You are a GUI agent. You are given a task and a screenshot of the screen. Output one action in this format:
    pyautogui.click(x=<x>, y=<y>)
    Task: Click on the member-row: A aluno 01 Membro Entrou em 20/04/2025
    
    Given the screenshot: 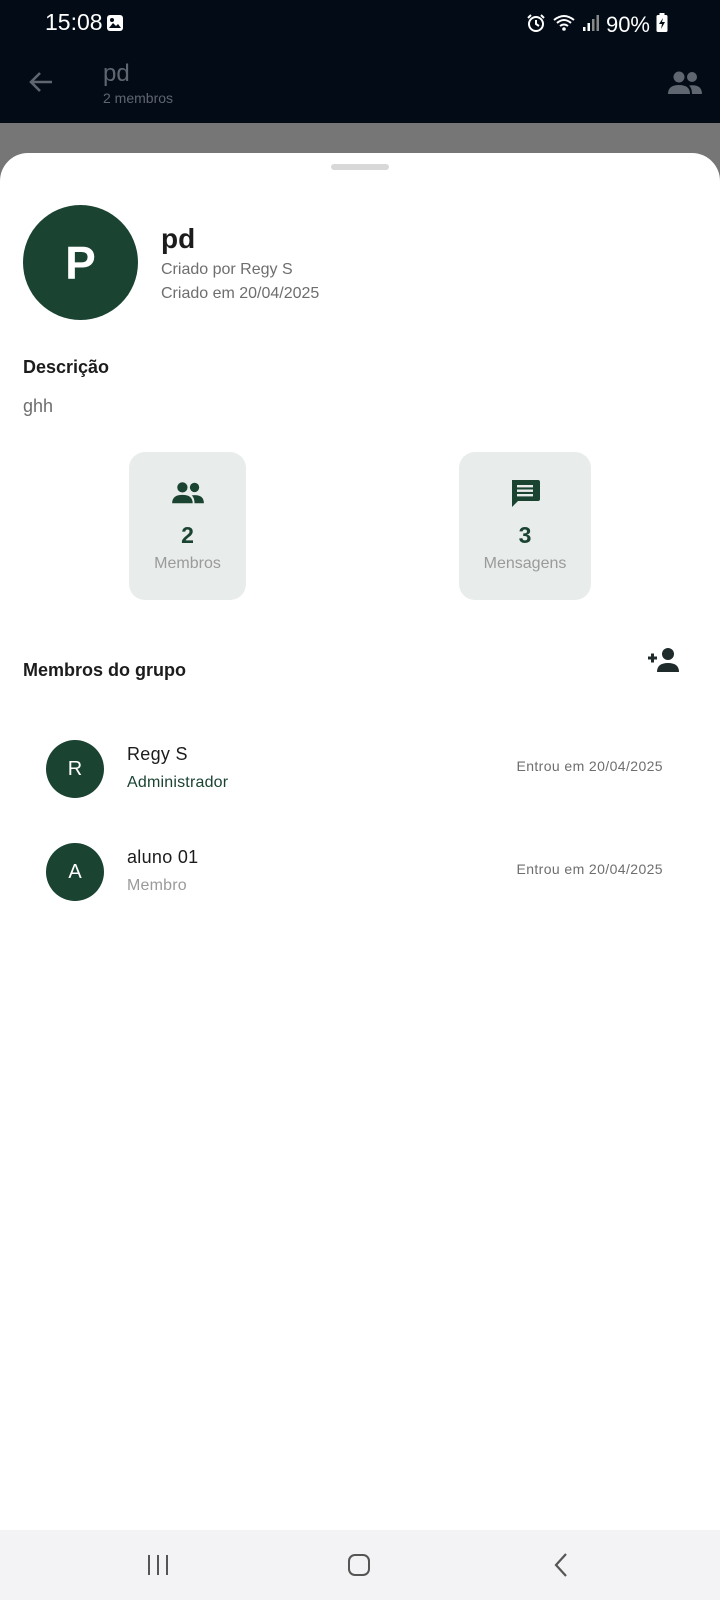 What is the action you would take?
    pyautogui.click(x=360, y=873)
    